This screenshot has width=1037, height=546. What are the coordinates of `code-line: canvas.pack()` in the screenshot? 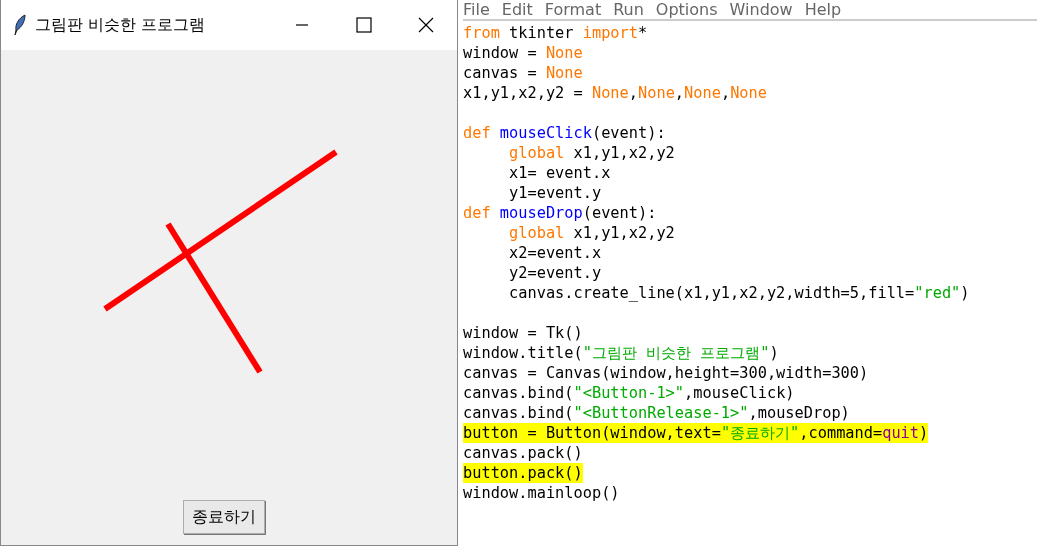 It's located at (523, 453).